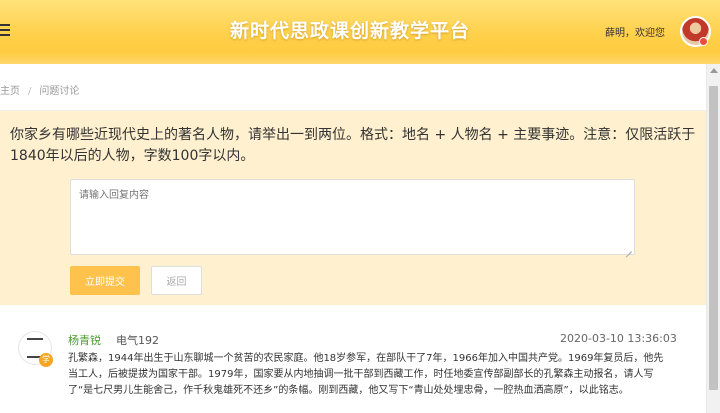  I want to click on scroll-up-arrow-icon, so click(714, 70).